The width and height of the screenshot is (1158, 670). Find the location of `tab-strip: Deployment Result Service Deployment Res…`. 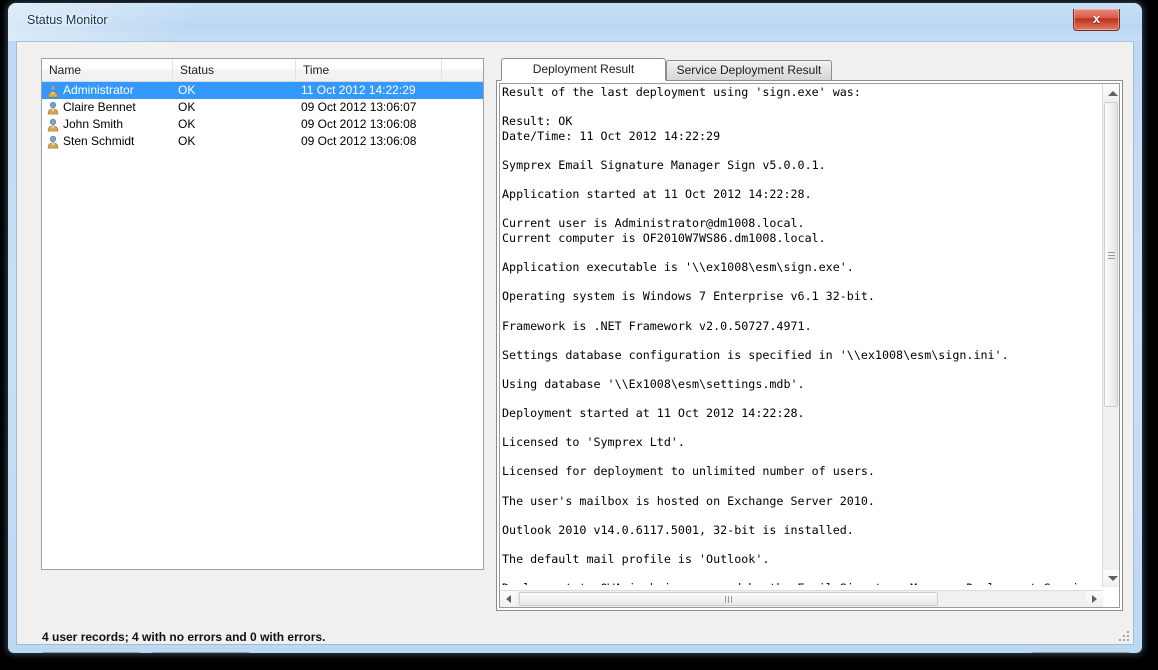

tab-strip: Deployment Result Service Deployment Res… is located at coordinates (809, 69).